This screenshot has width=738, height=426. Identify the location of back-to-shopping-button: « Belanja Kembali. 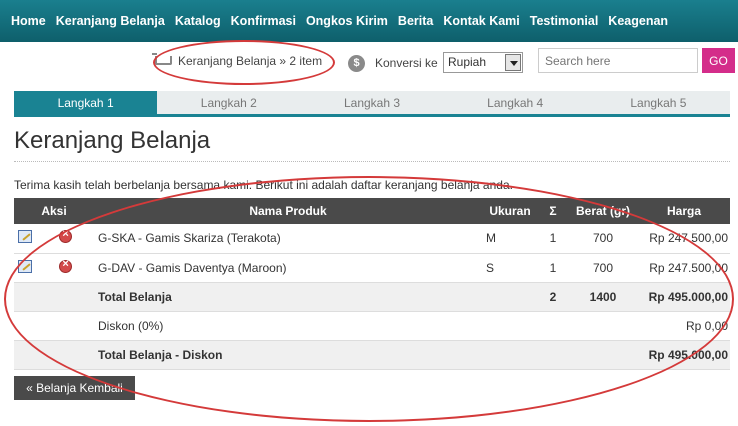
(74, 388).